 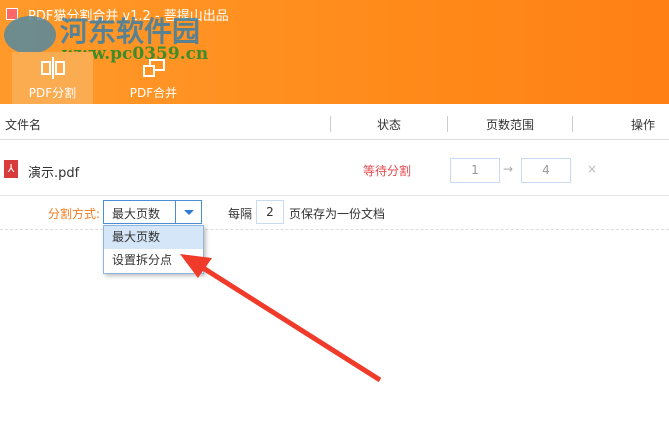 What do you see at coordinates (281, 318) in the screenshot?
I see `annotation-arrow` at bounding box center [281, 318].